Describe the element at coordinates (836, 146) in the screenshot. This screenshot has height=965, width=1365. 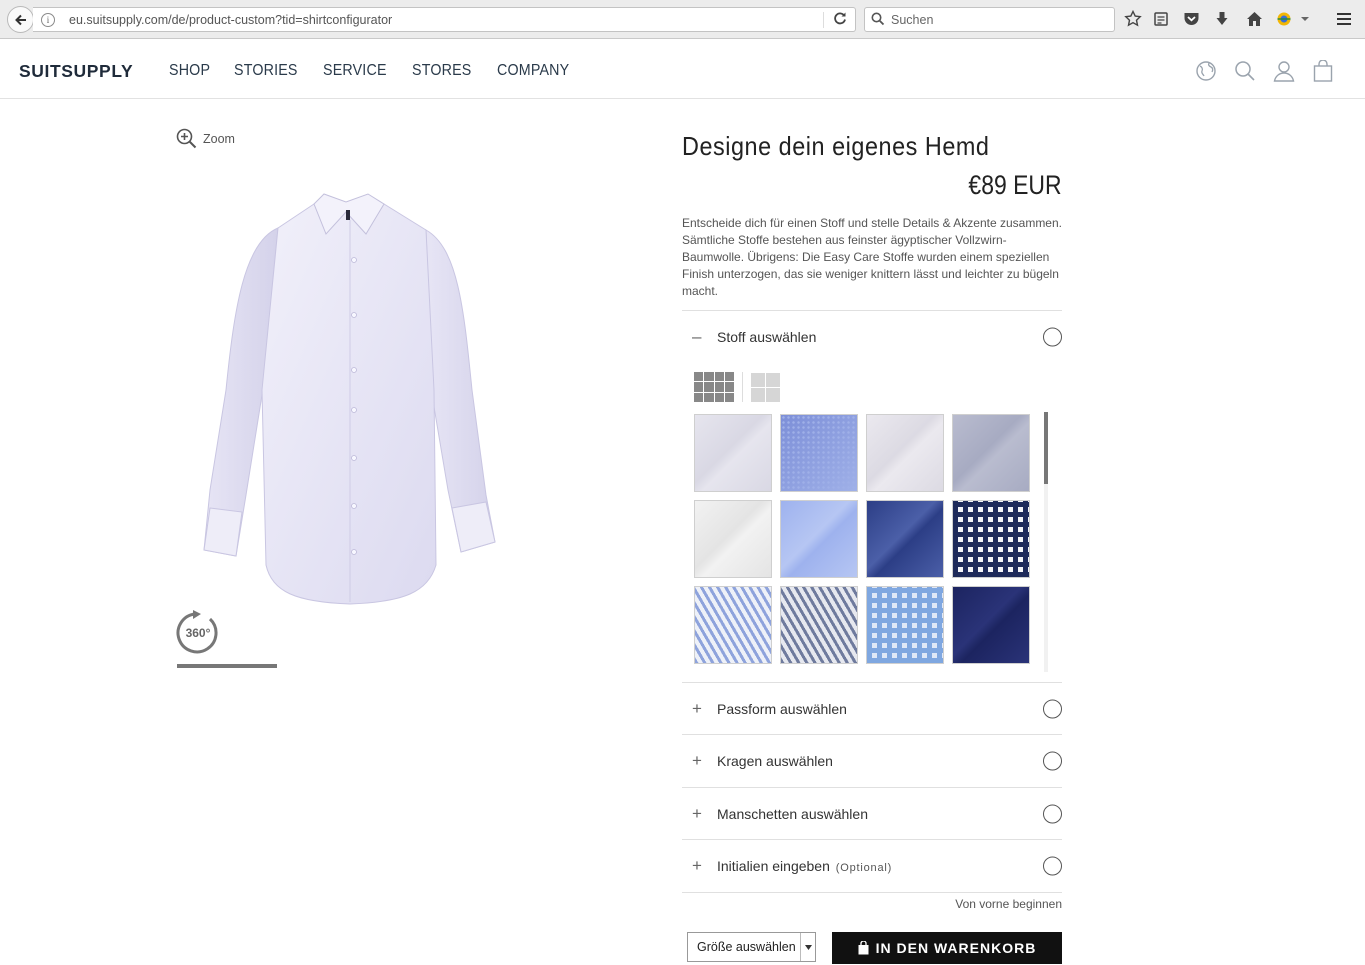
I see `page-title: Designe dein eigenes Hemd` at that location.